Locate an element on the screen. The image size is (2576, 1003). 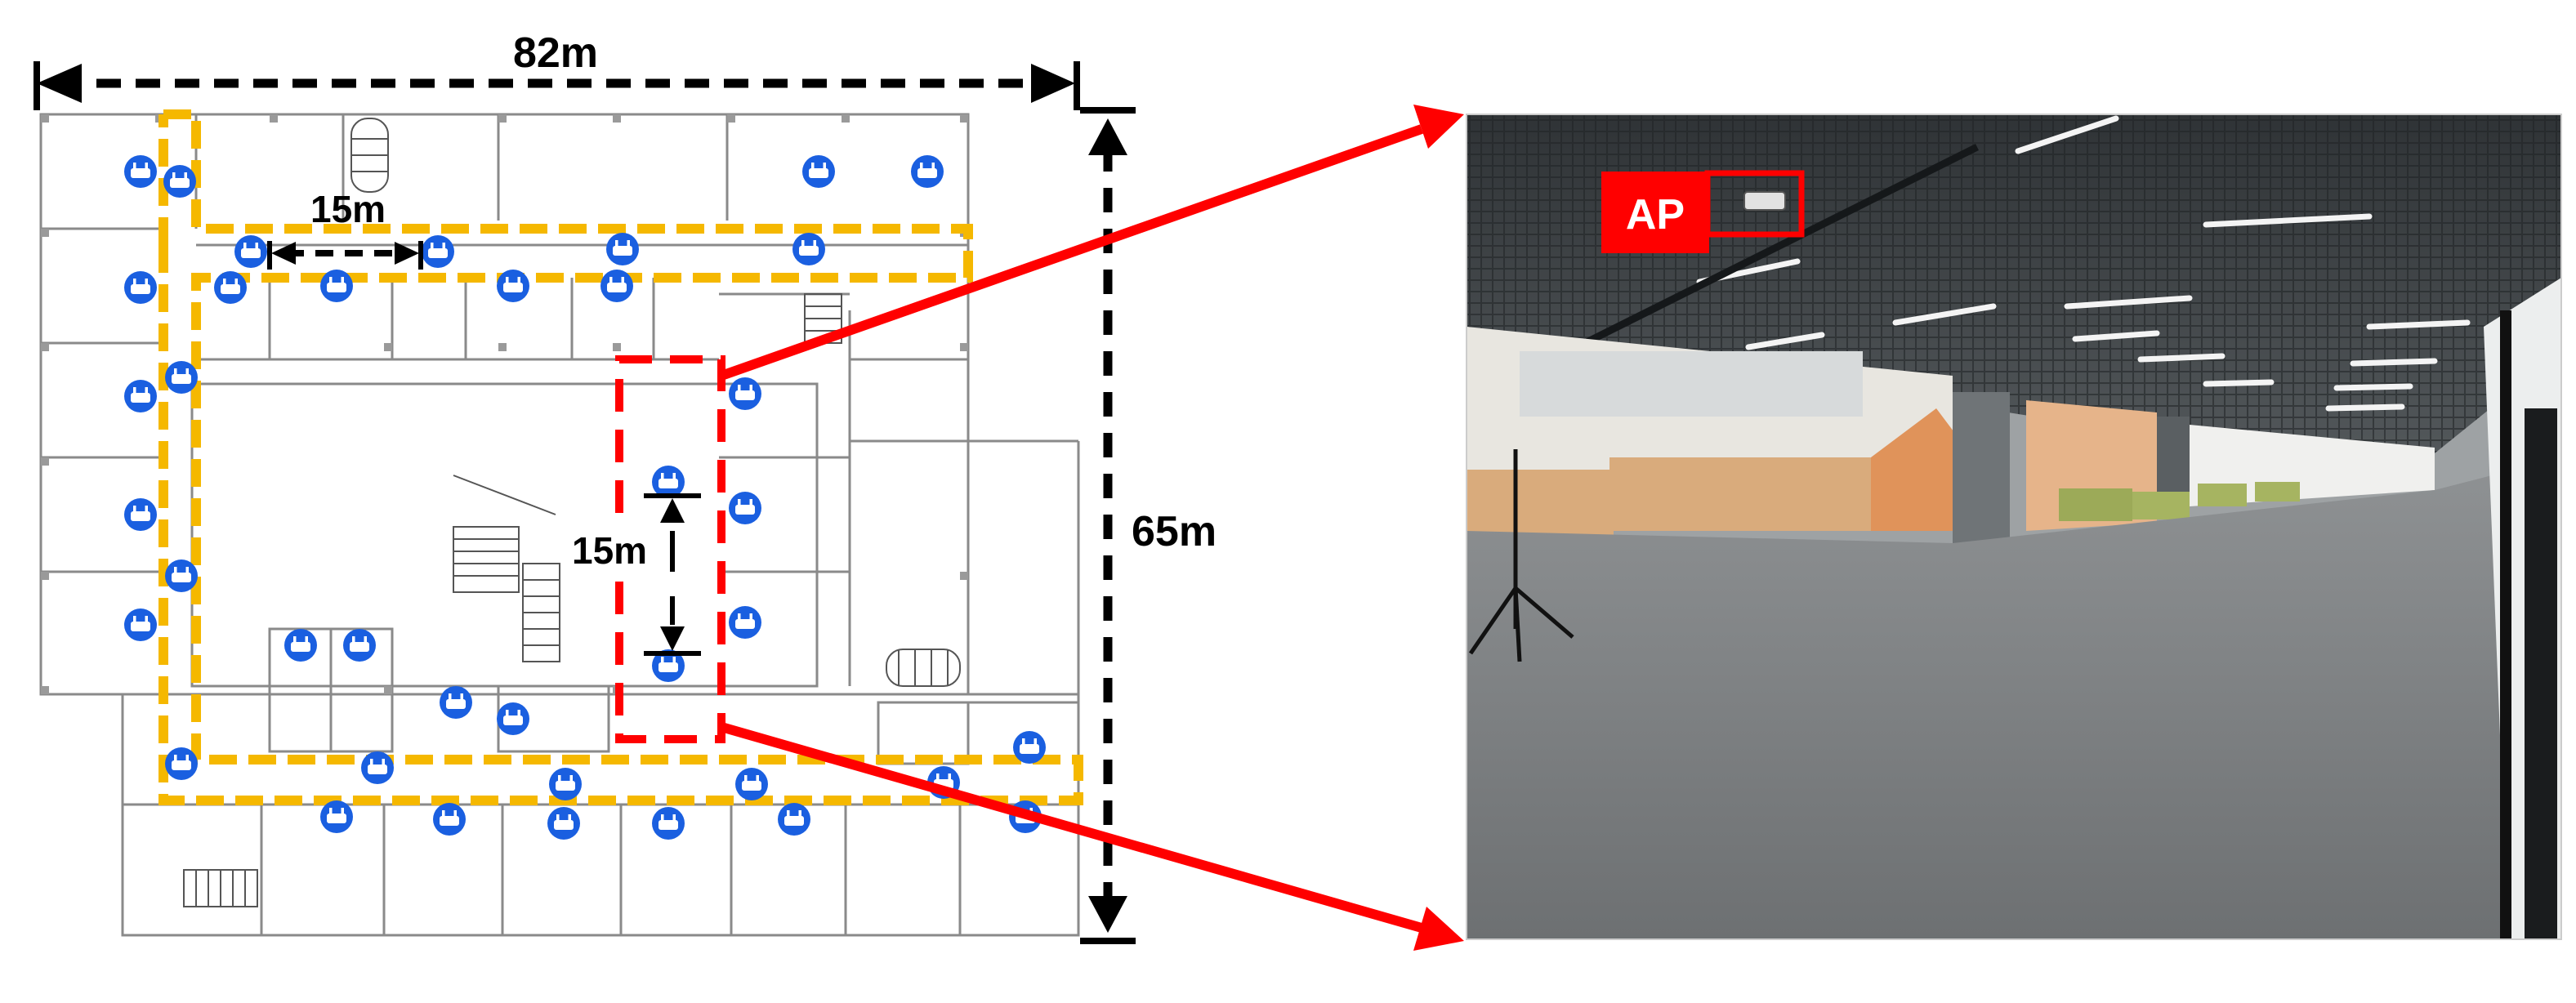
ap-label: AP is located at coordinates (1656, 214).